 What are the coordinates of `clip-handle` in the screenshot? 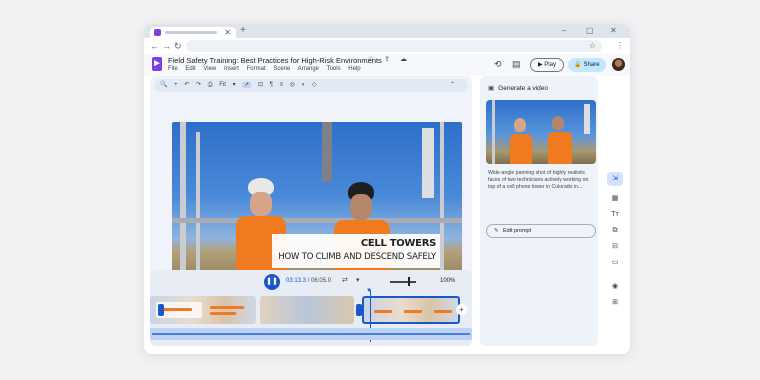 It's located at (161, 310).